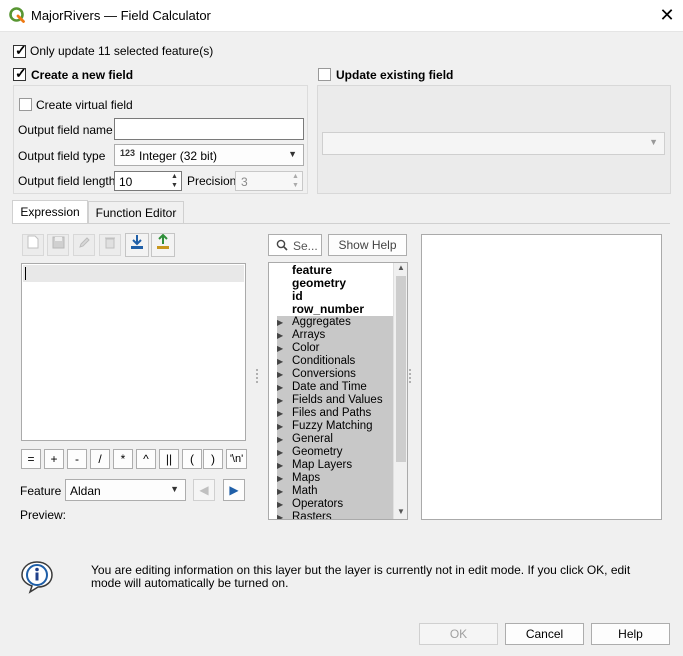 The width and height of the screenshot is (683, 656). Describe the element at coordinates (236, 459) in the screenshot. I see `operator-newline-button: '\n'` at that location.